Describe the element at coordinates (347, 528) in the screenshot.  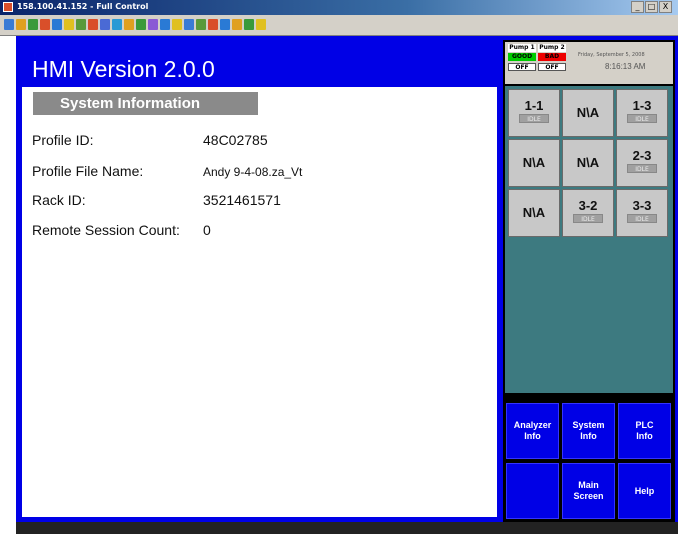
I see `hmi-frame-bottom` at that location.